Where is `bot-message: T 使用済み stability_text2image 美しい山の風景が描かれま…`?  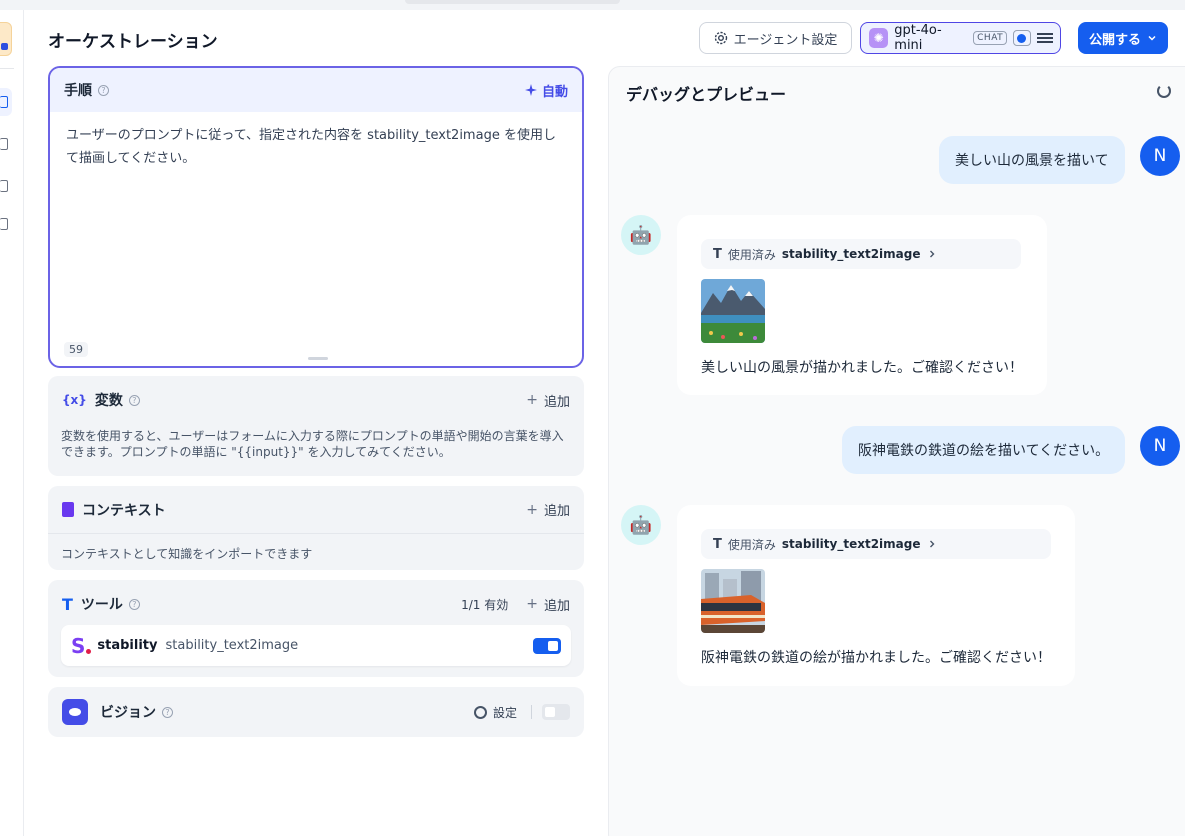
bot-message: T 使用済み stability_text2image 美しい山の風景が描かれま… is located at coordinates (862, 305).